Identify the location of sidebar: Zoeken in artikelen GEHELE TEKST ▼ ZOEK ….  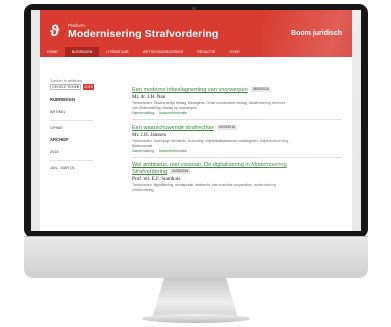
(72, 124).